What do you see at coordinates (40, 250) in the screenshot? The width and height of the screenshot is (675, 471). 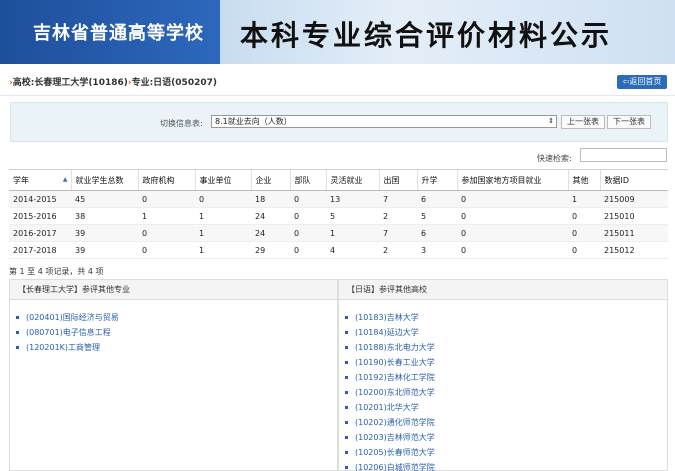 I see `table-cell: 2017-2018` at bounding box center [40, 250].